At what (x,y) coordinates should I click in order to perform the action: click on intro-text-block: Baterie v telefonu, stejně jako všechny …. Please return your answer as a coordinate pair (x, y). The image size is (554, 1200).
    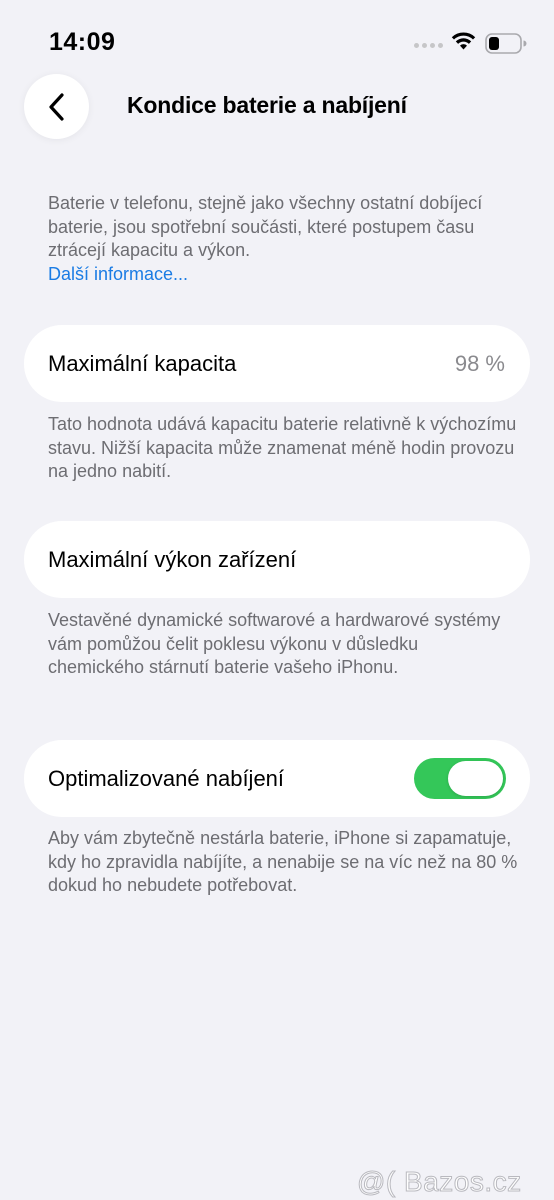
    Looking at the image, I should click on (283, 239).